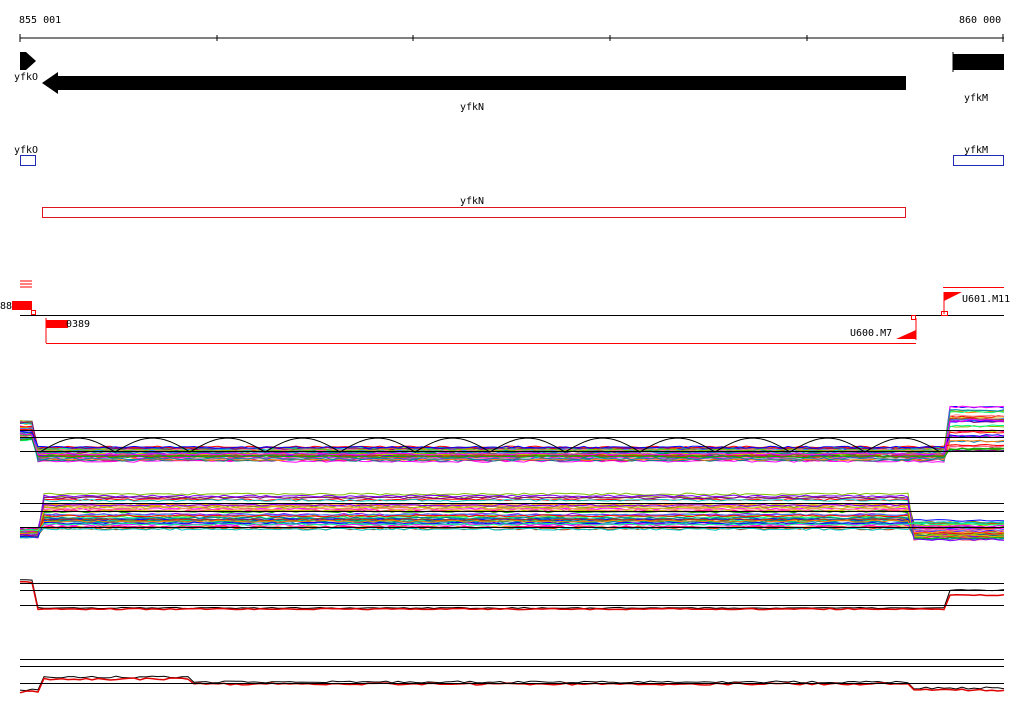 The width and height of the screenshot is (1024, 714). I want to click on annotation-box-yfkM, so click(978, 160).